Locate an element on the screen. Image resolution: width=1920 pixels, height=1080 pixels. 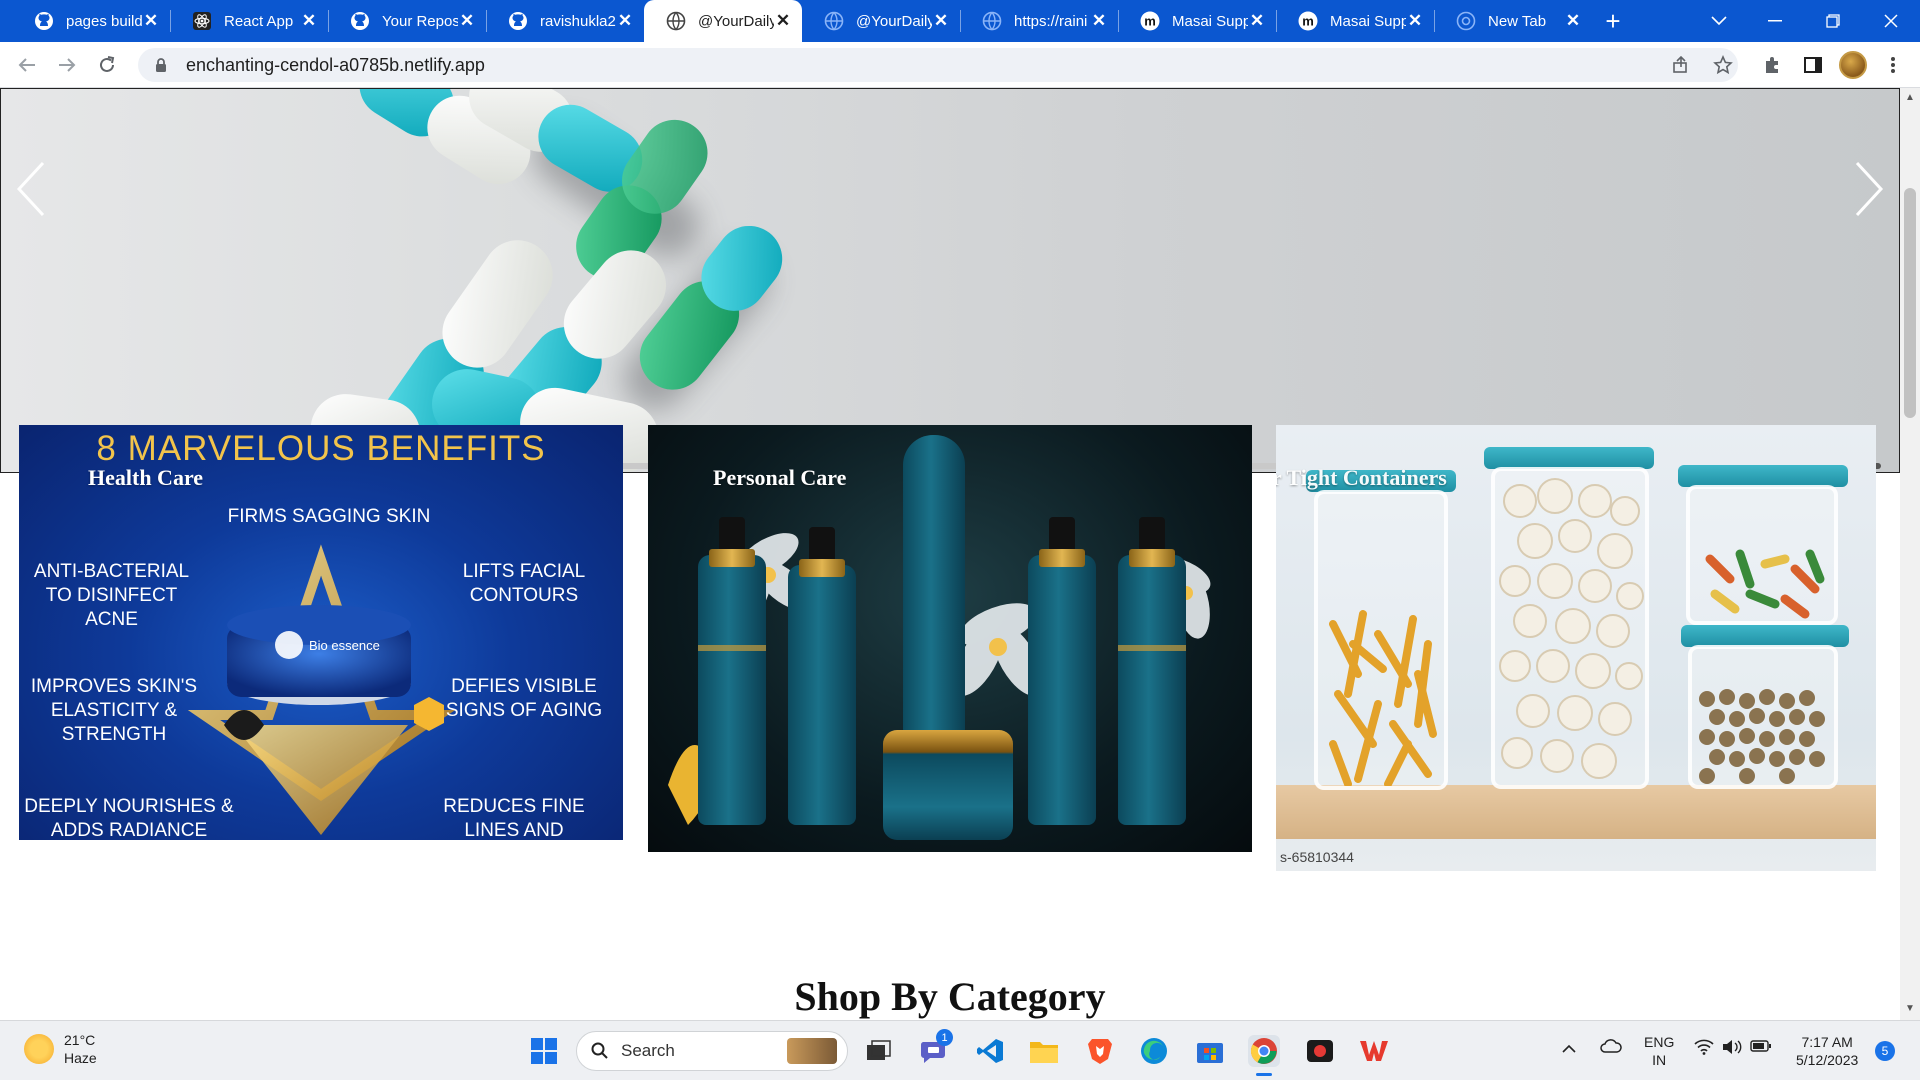
active-app-indicator is located at coordinates (1264, 1074).